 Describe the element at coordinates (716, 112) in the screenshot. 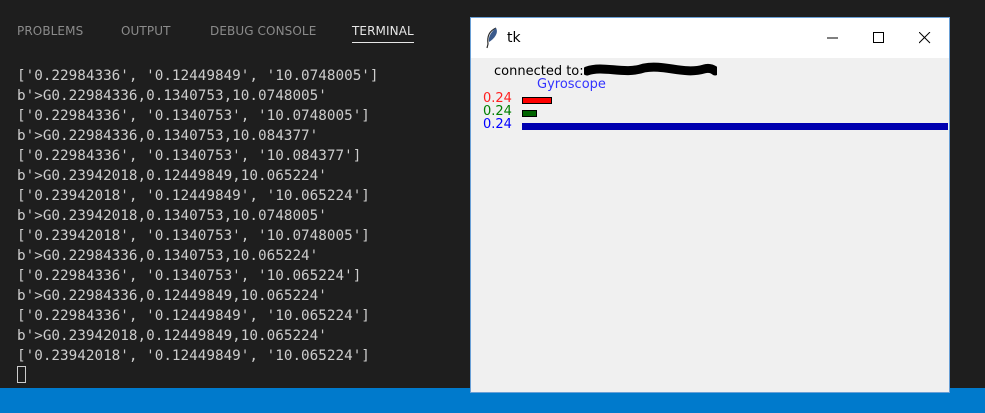

I see `axis-row-y: 0.24` at that location.